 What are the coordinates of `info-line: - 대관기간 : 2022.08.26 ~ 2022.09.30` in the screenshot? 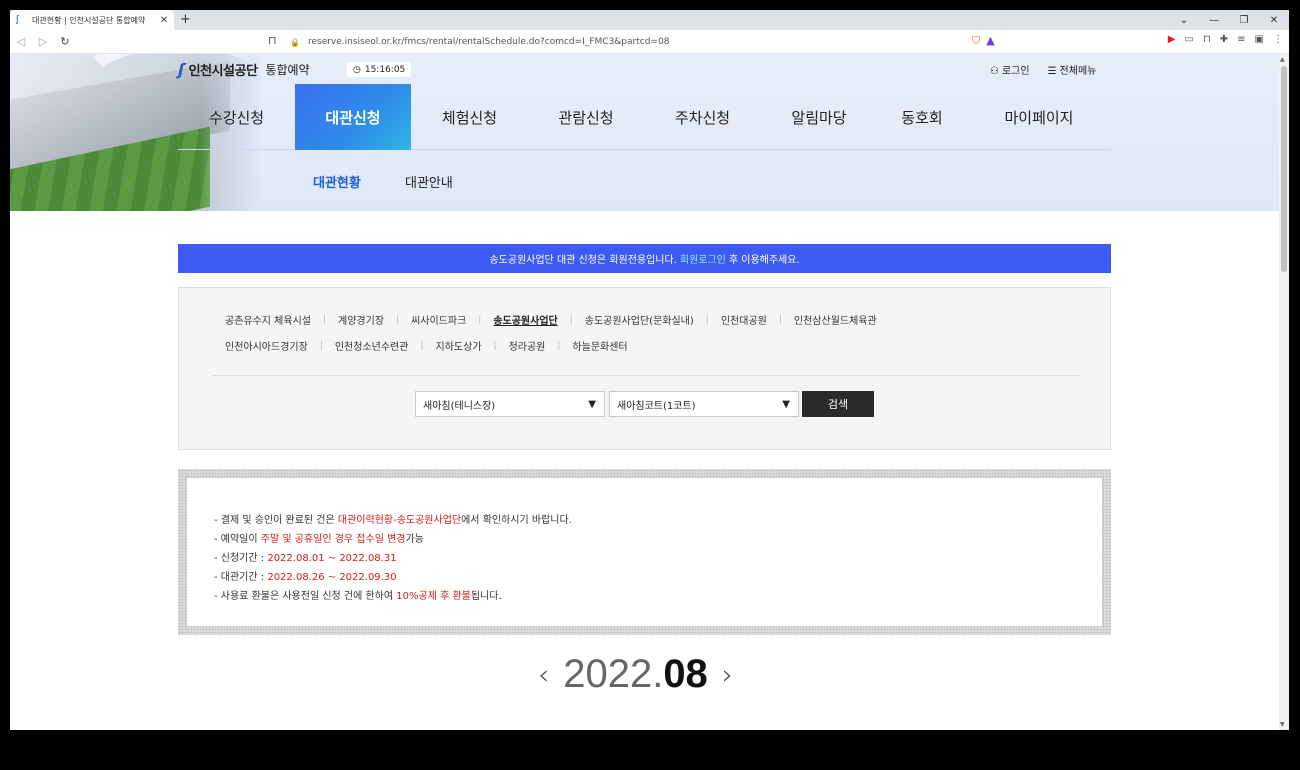 It's located at (305, 577).